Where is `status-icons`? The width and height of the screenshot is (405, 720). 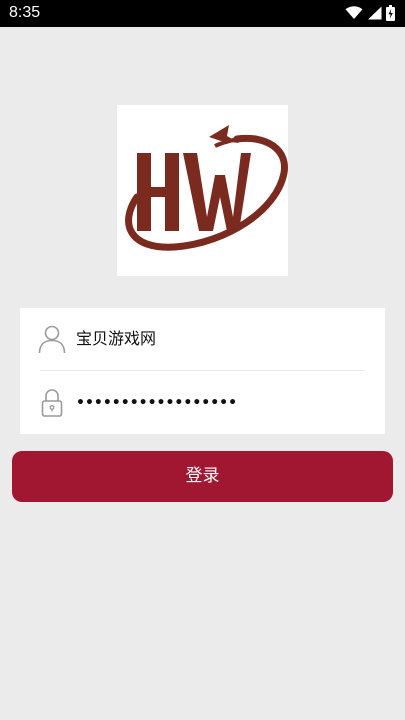 status-icons is located at coordinates (370, 13).